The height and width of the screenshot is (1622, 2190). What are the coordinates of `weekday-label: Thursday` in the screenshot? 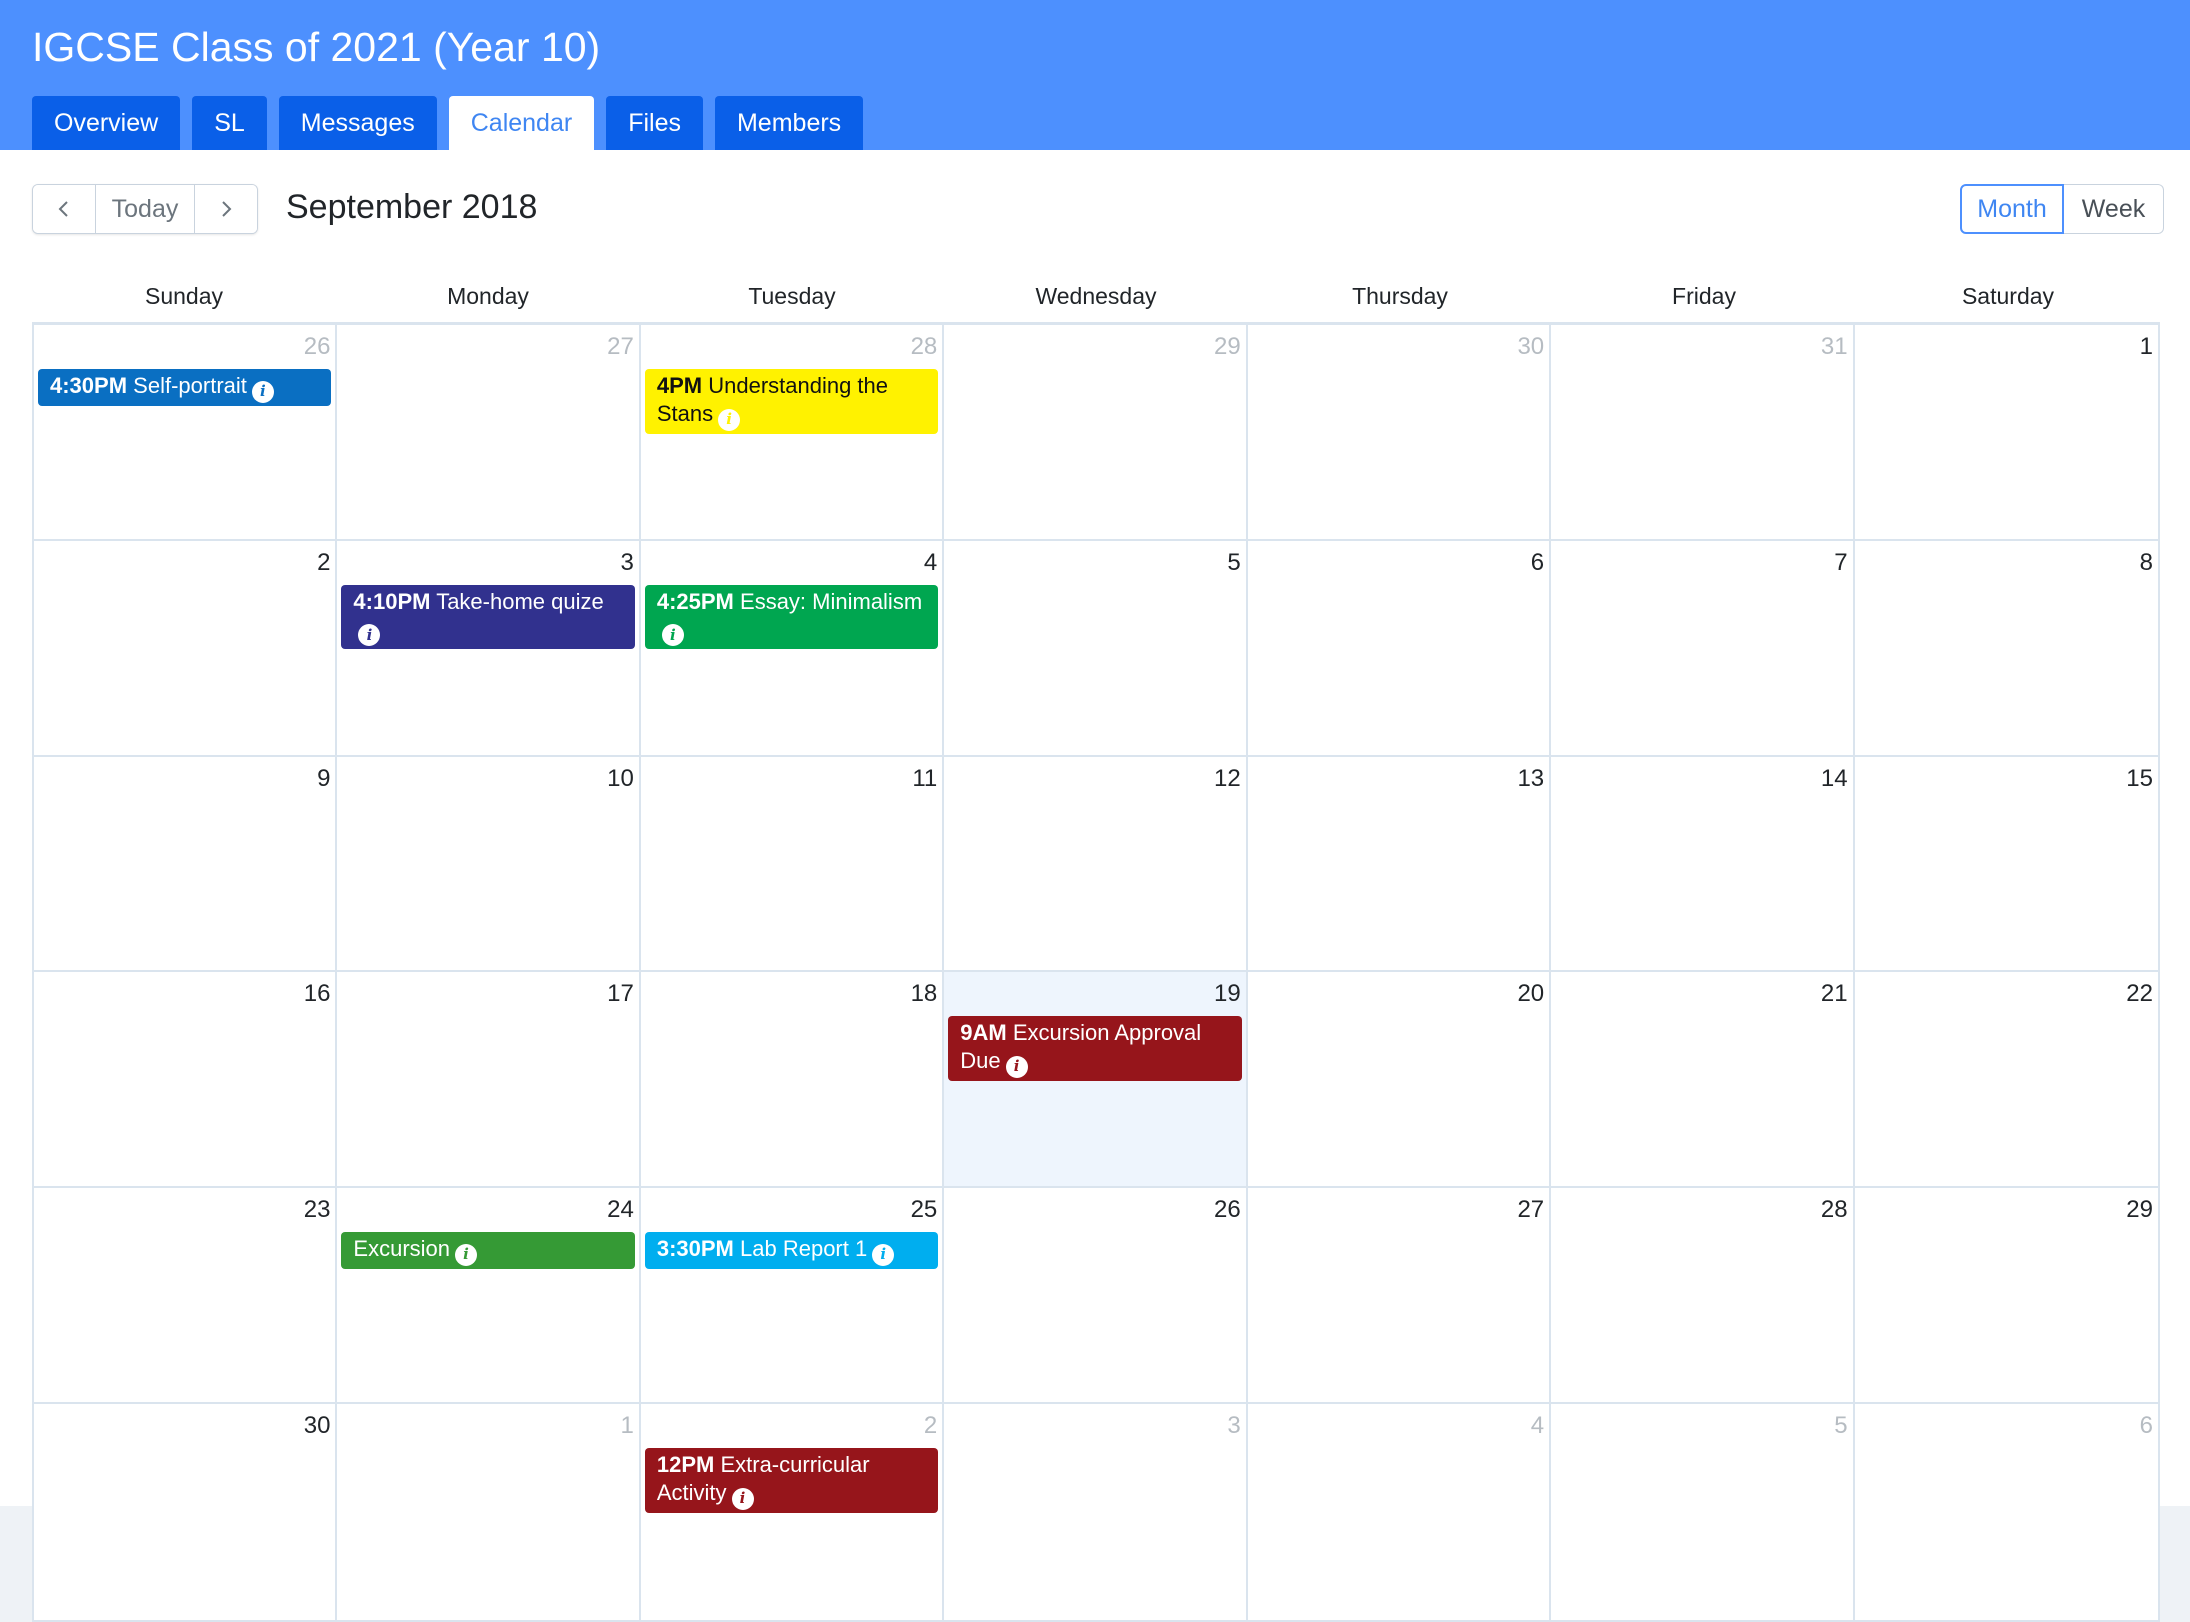 It's located at (1400, 296).